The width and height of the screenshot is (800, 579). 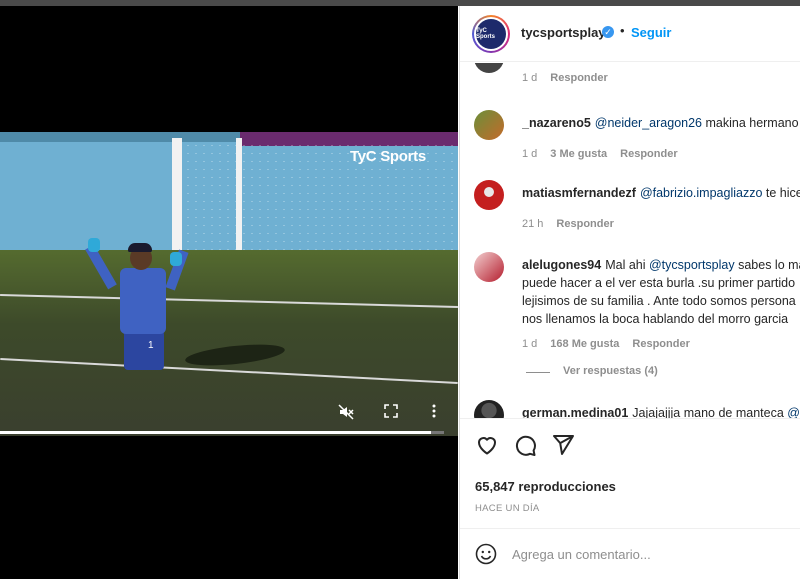 What do you see at coordinates (647, 554) in the screenshot?
I see `comment-input` at bounding box center [647, 554].